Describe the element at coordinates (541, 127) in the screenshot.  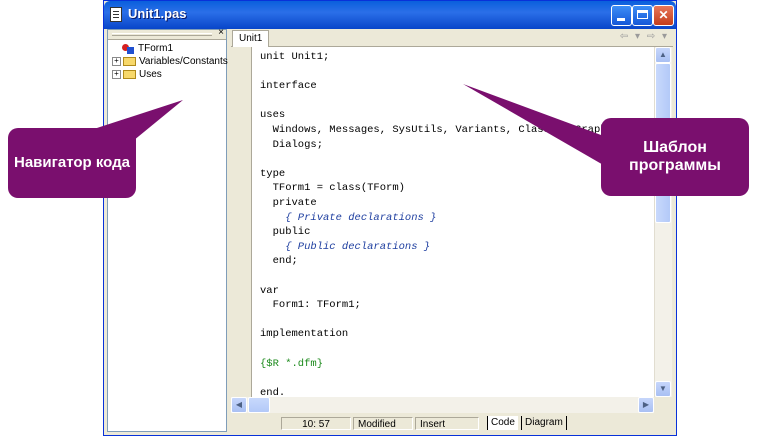
I see `right-callout-pointer` at that location.